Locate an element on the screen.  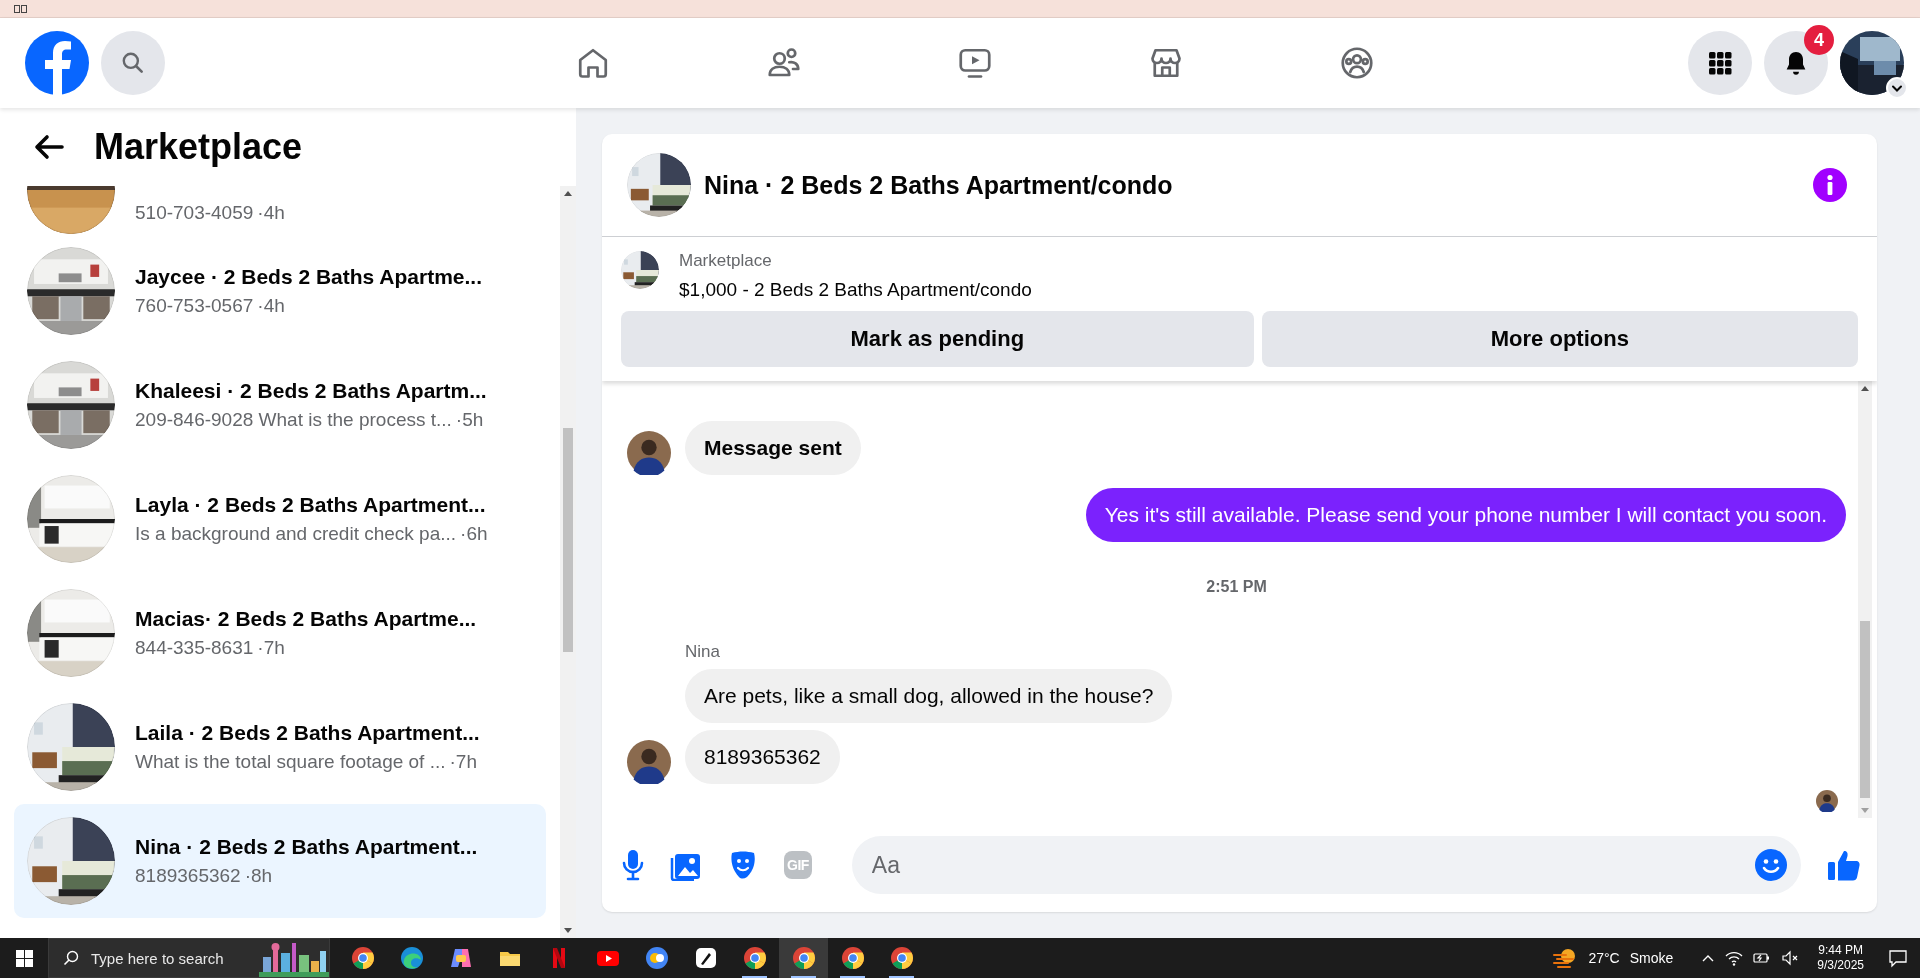
conversation-item: Layla · 2 Beds 2 Baths Apartment... Is a background and credit check pa... ·6h is located at coordinates (280, 519).